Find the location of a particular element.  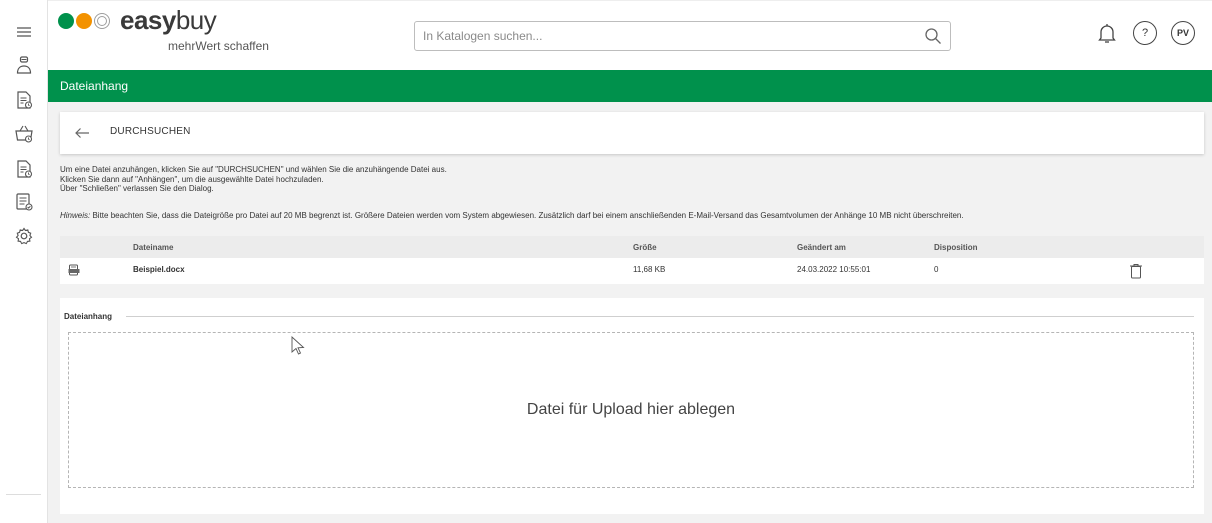

logo-mark-orange is located at coordinates (84, 21).